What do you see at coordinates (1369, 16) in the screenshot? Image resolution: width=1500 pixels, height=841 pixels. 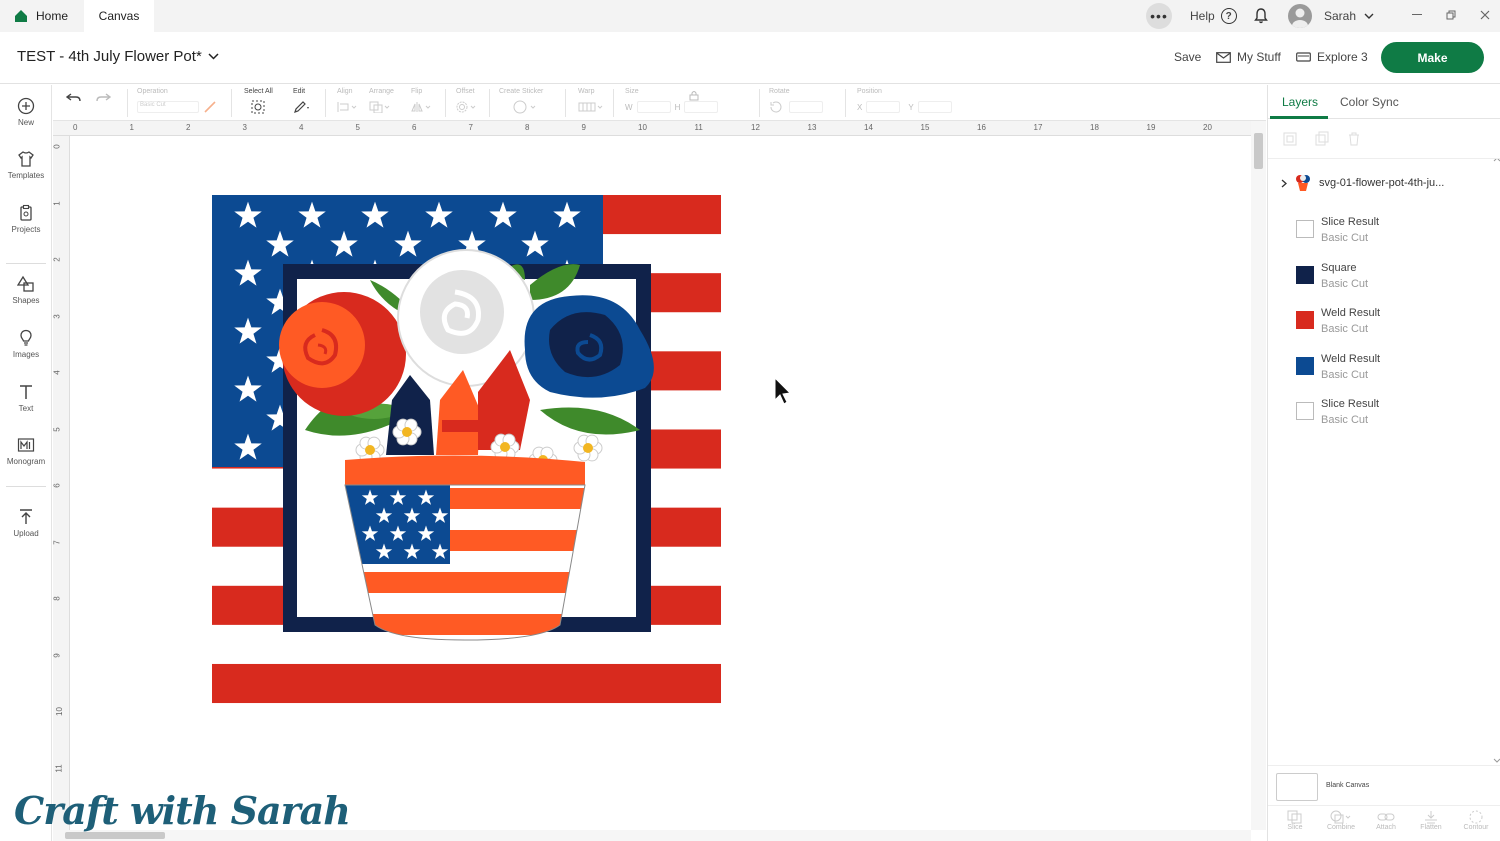 I see `chevron-down-icon` at bounding box center [1369, 16].